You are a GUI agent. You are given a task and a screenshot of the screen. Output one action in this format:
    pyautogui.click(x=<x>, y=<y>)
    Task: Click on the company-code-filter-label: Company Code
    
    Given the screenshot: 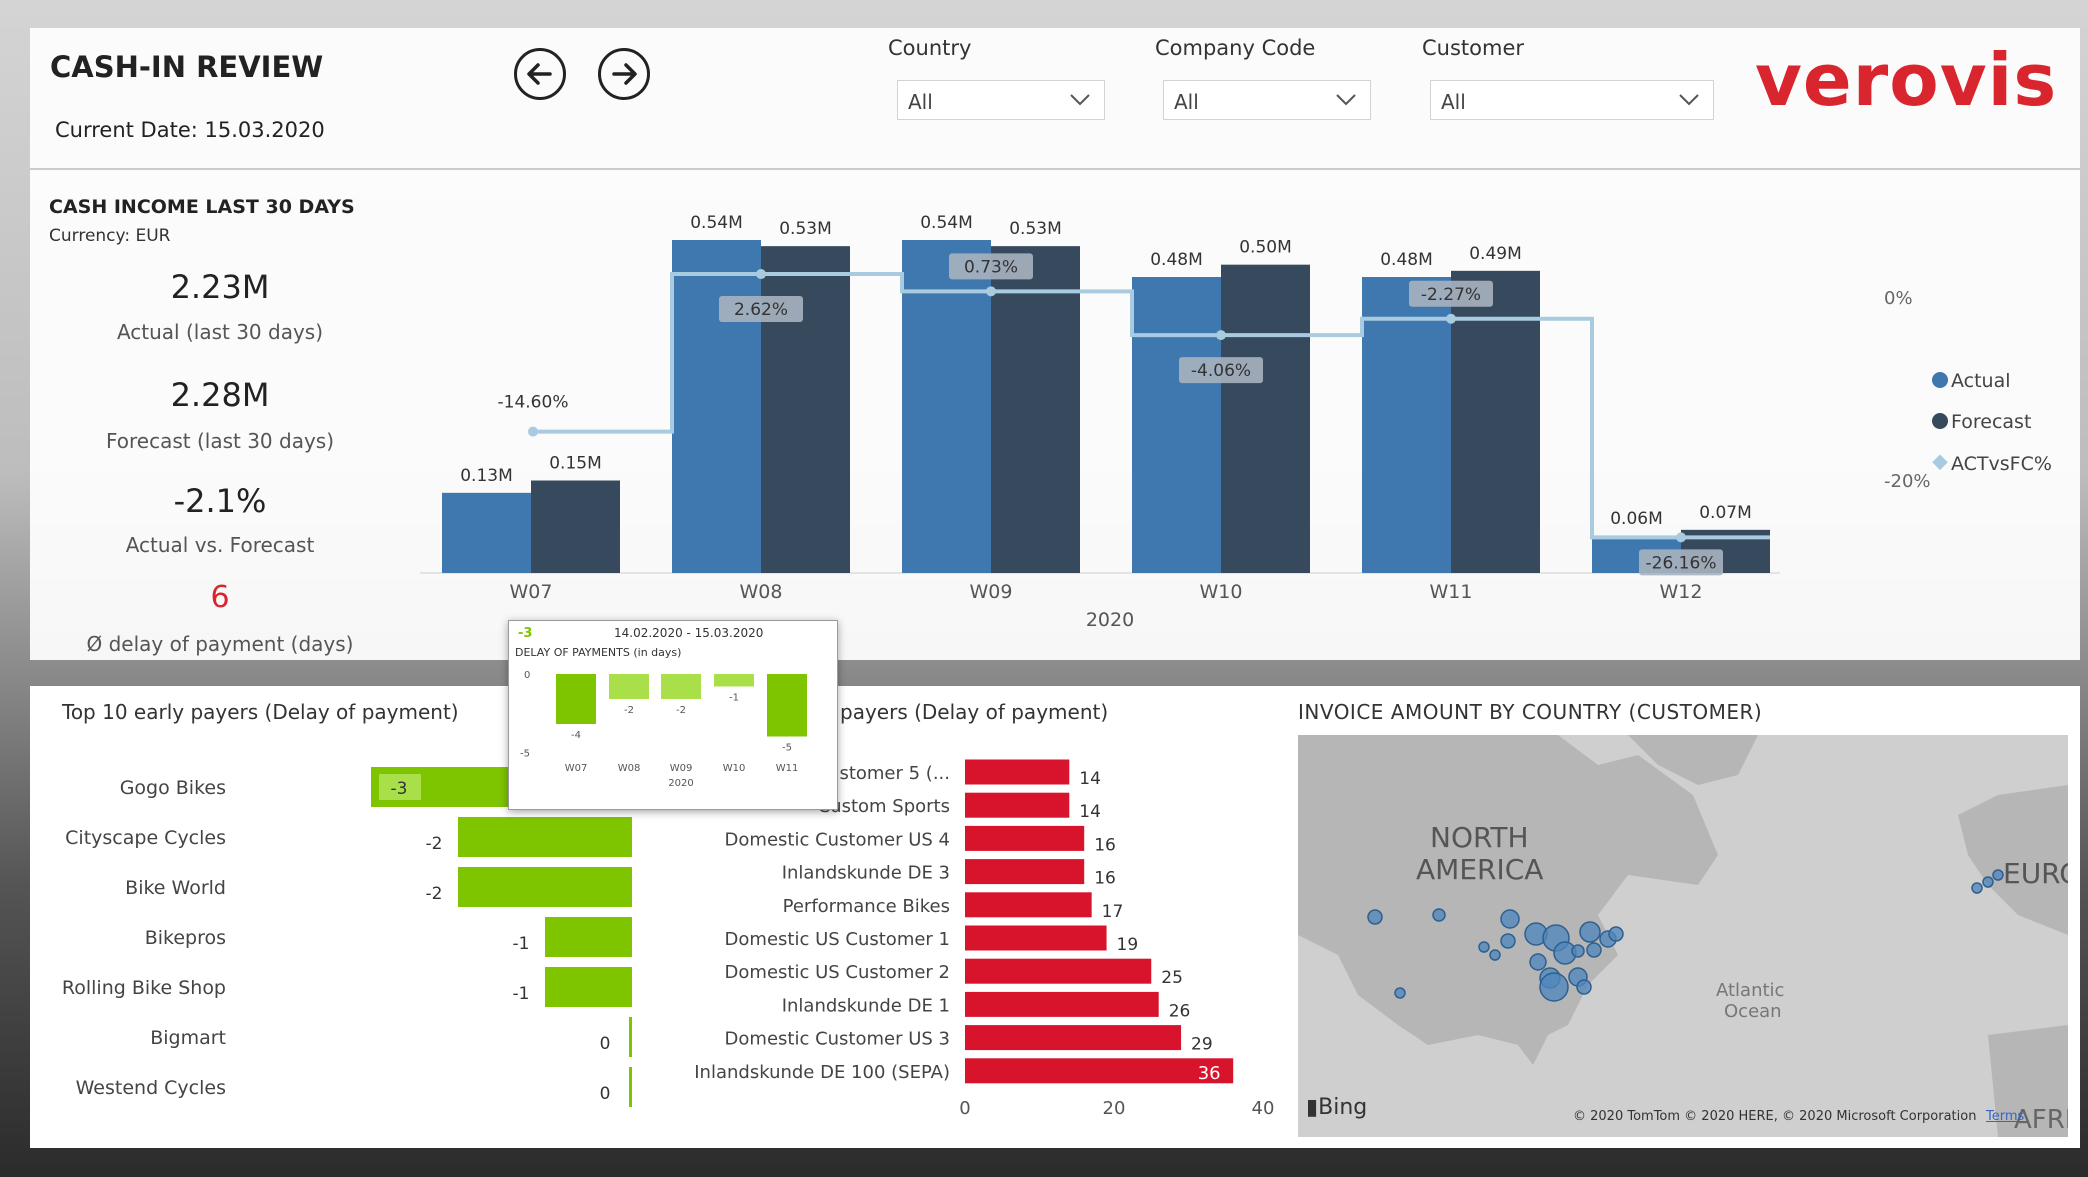 What is the action you would take?
    pyautogui.click(x=1235, y=48)
    